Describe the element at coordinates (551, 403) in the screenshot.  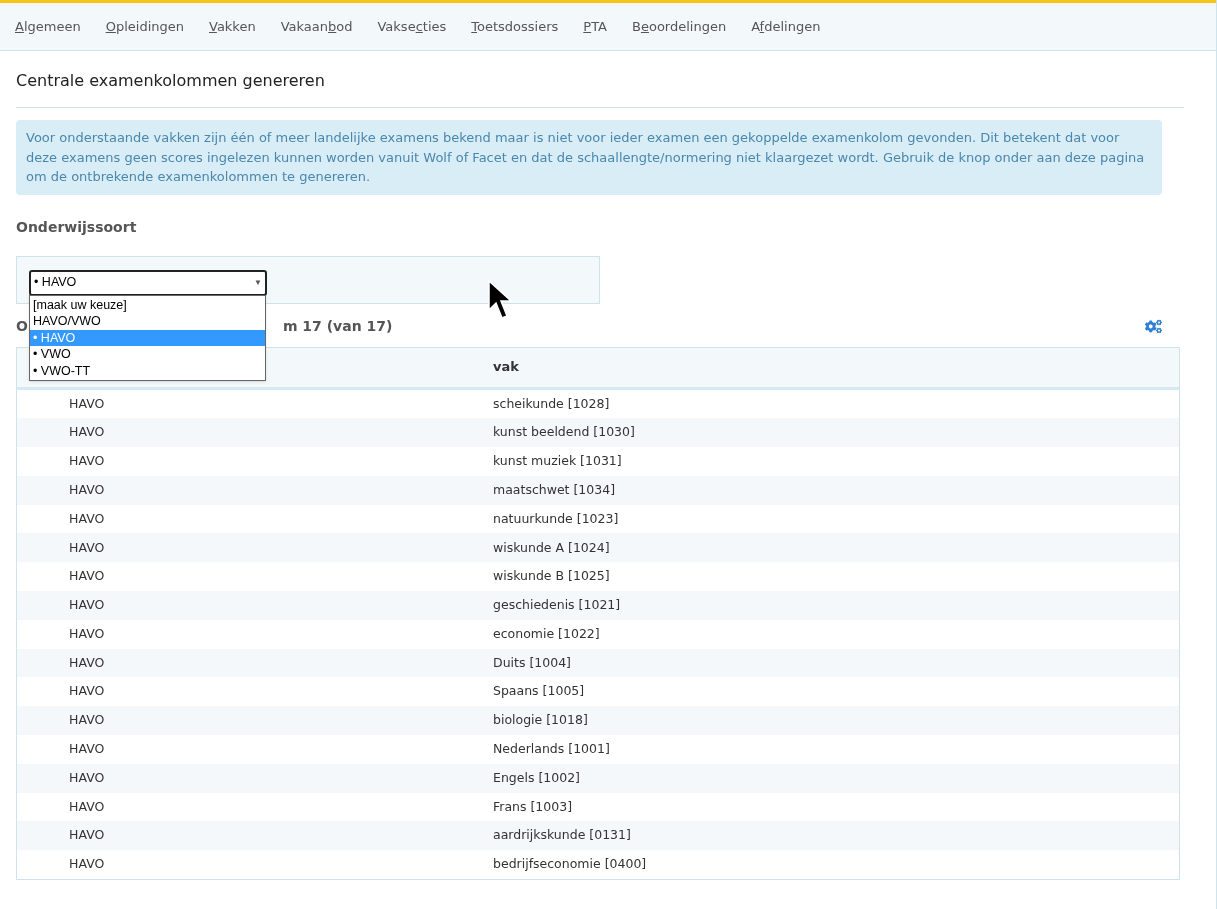
I see `table-cell-text: scheikunde [1028]` at that location.